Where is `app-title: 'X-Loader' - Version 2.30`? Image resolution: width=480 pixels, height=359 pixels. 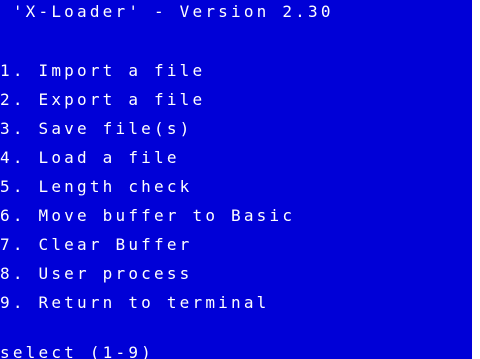 app-title: 'X-Loader' - Version 2.30 is located at coordinates (167, 11).